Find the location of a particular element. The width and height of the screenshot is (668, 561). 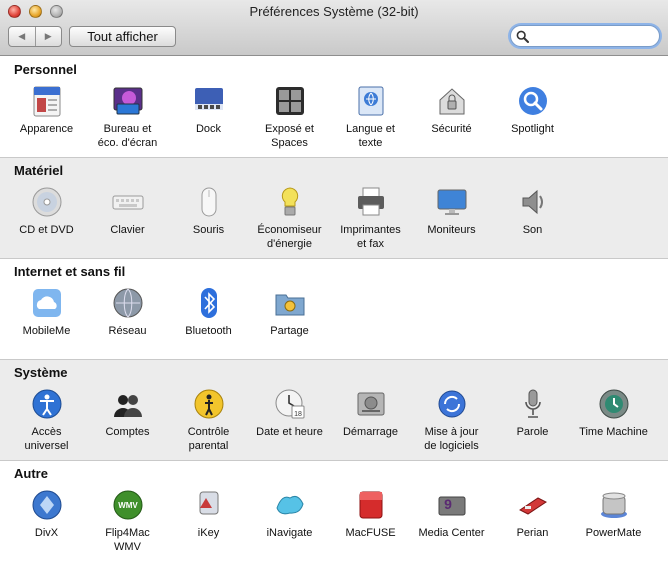

sound-icon is located at coordinates (533, 202).